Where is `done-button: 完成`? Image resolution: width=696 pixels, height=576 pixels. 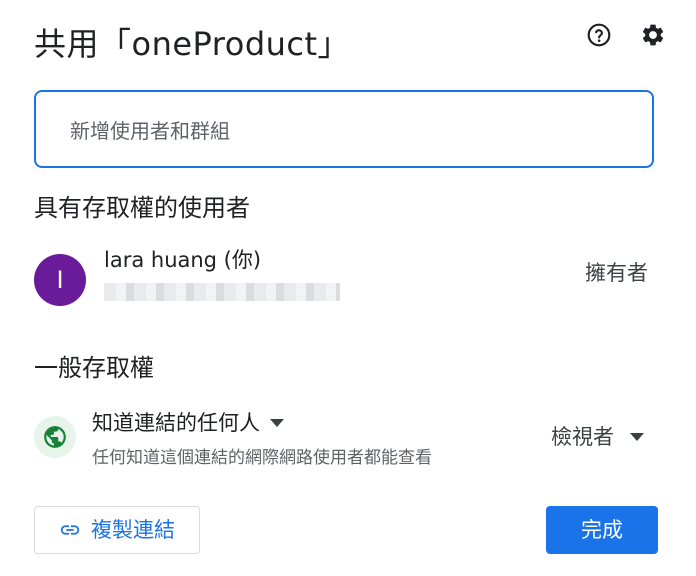 done-button: 完成 is located at coordinates (602, 530).